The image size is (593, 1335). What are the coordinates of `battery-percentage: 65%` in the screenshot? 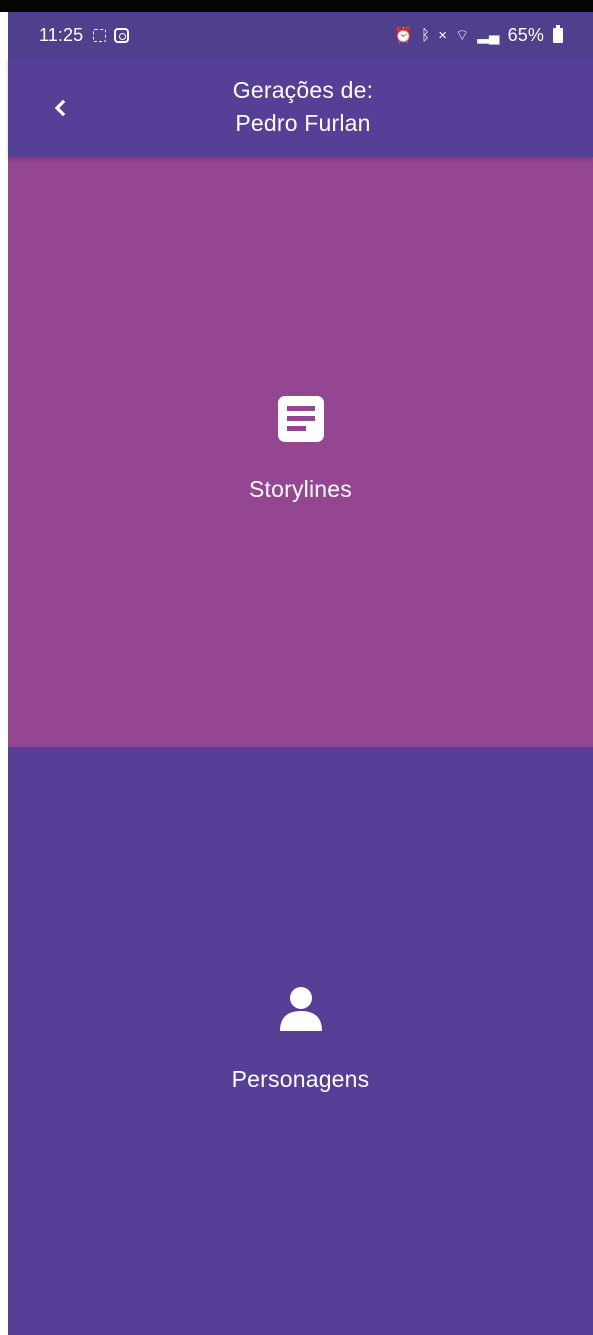 It's located at (525, 34).